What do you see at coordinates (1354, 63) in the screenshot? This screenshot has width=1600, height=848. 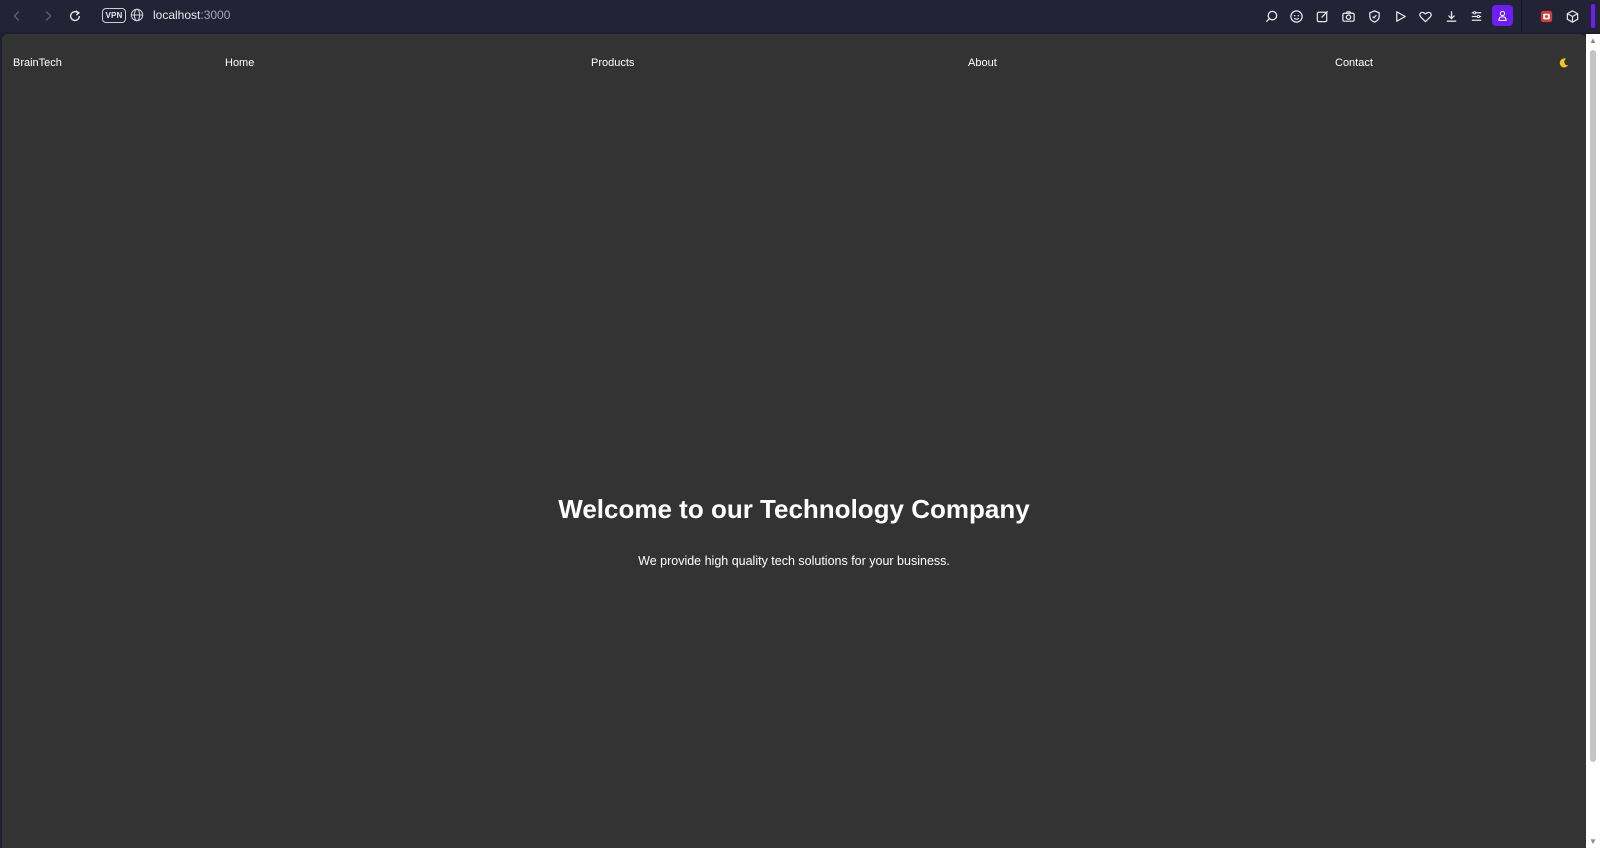 I see `nav-link-contact: Contact` at bounding box center [1354, 63].